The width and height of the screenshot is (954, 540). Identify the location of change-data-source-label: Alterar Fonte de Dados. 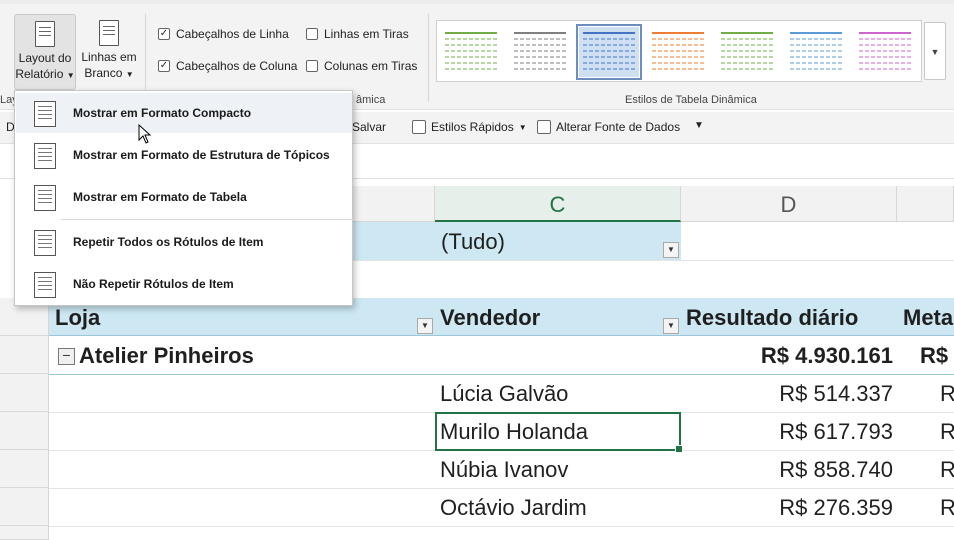
(618, 127).